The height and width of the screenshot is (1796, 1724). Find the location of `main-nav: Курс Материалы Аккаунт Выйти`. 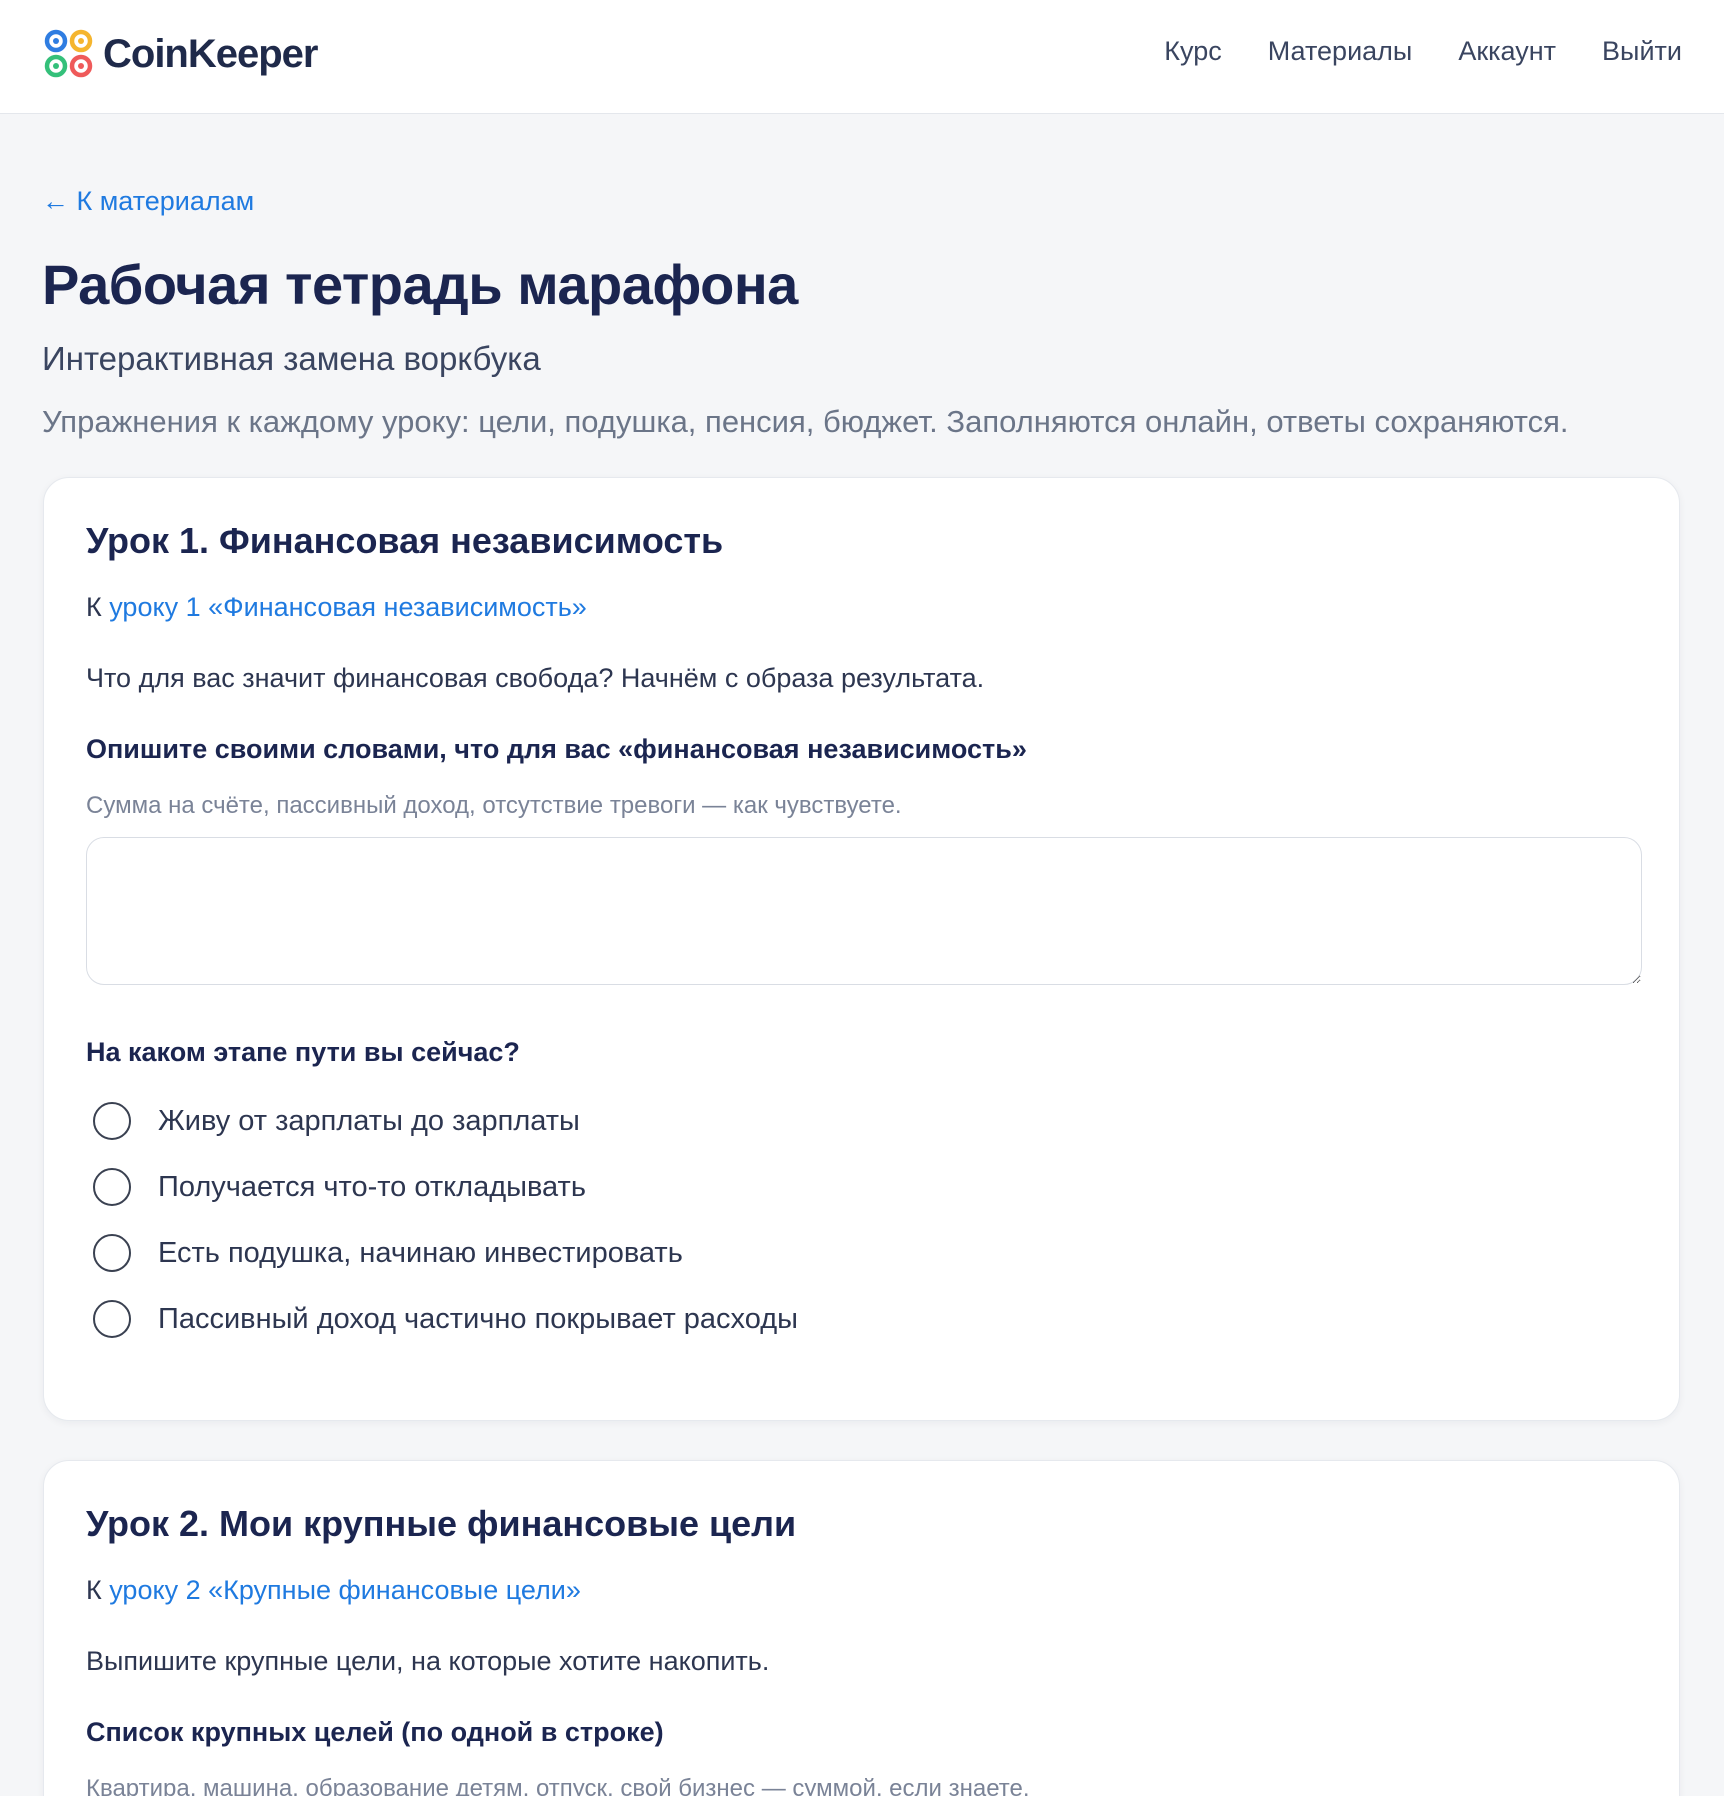

main-nav: Курс Материалы Аккаунт Выйти is located at coordinates (1423, 51).